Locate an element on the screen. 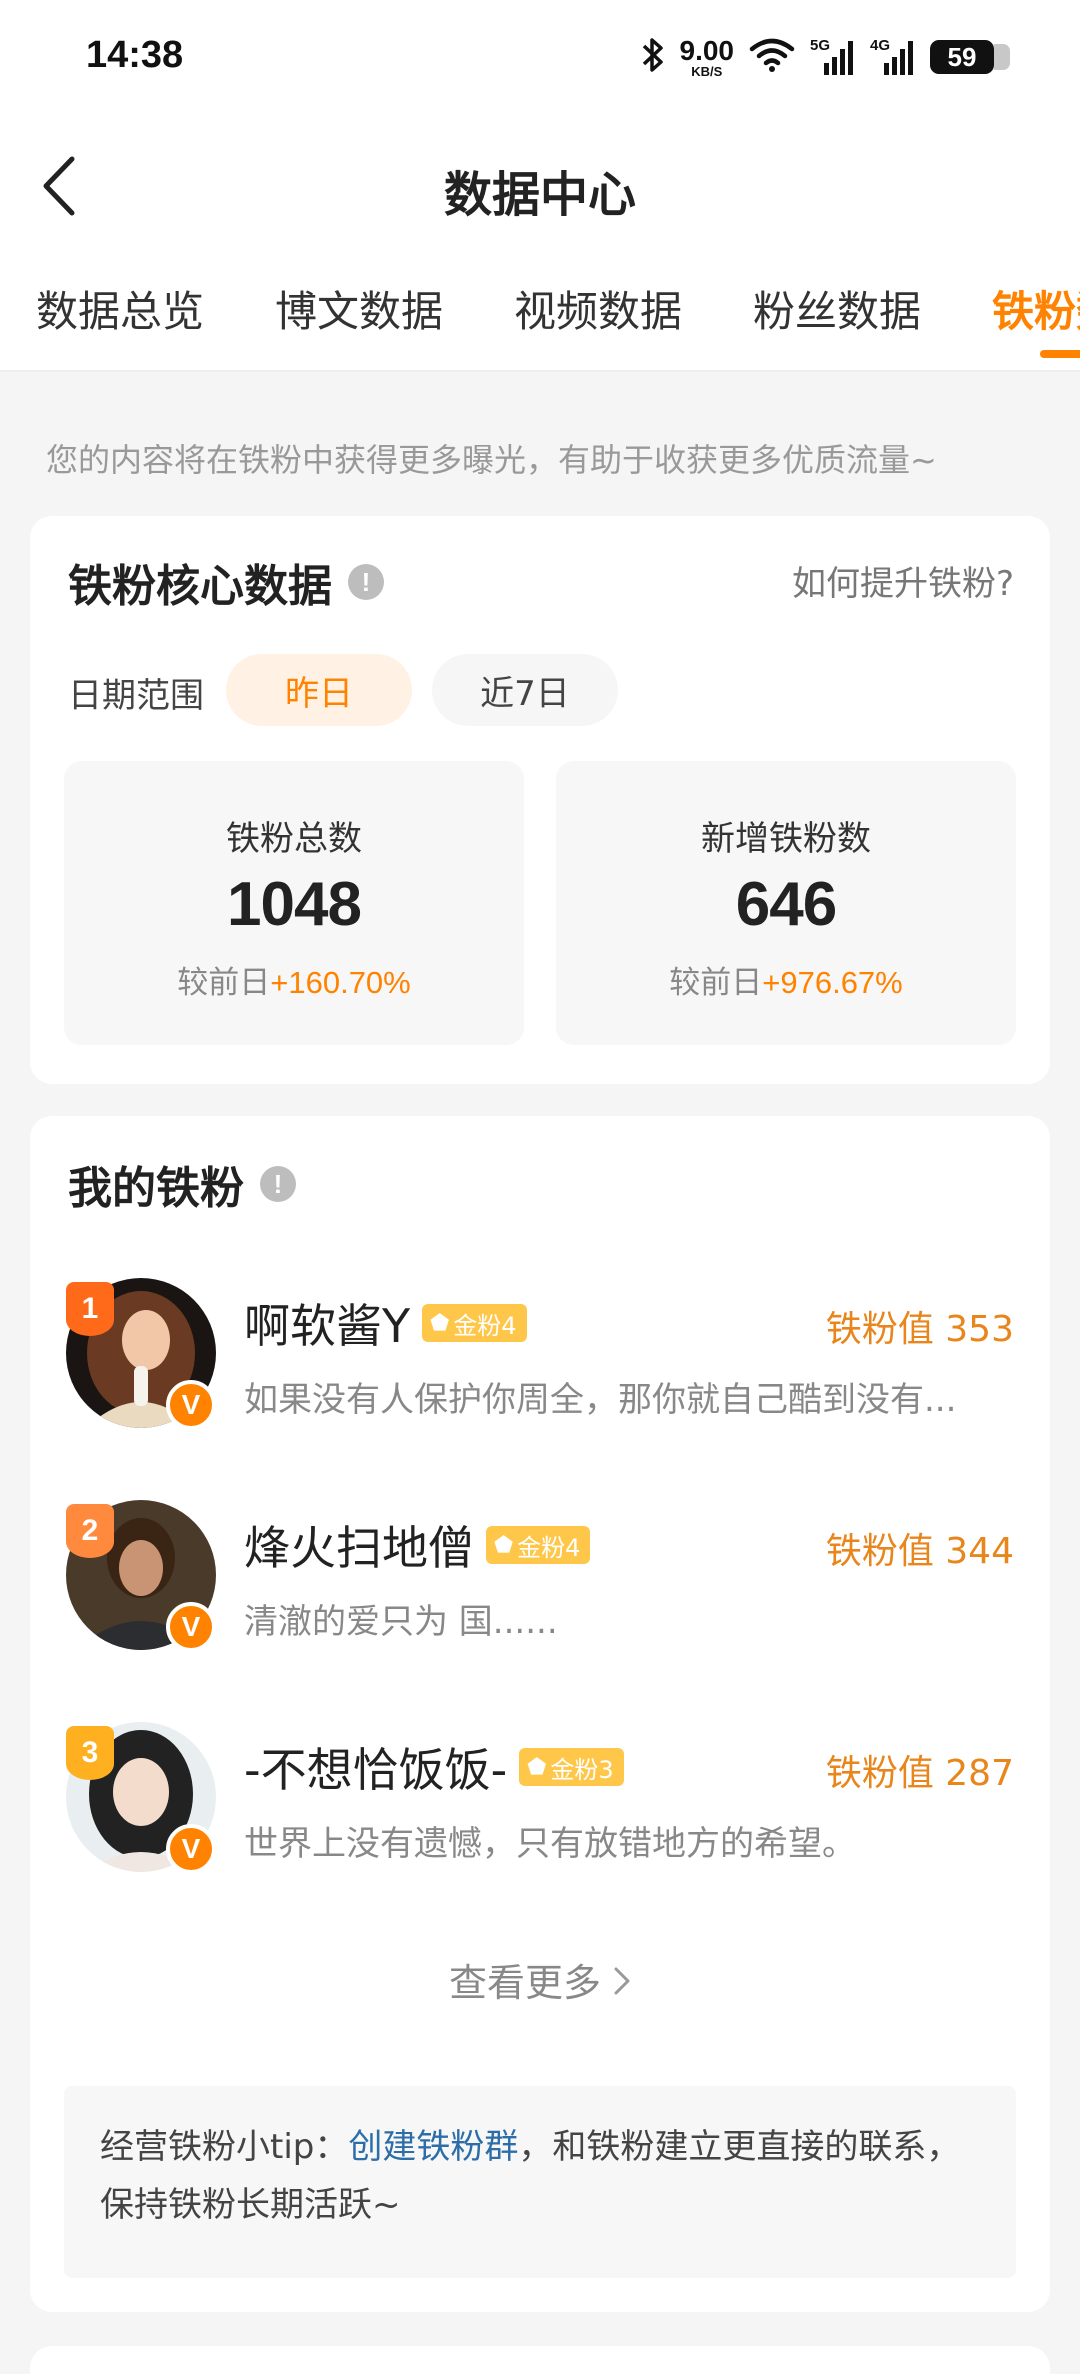  signal-5g-icon: 5G is located at coordinates (833, 57).